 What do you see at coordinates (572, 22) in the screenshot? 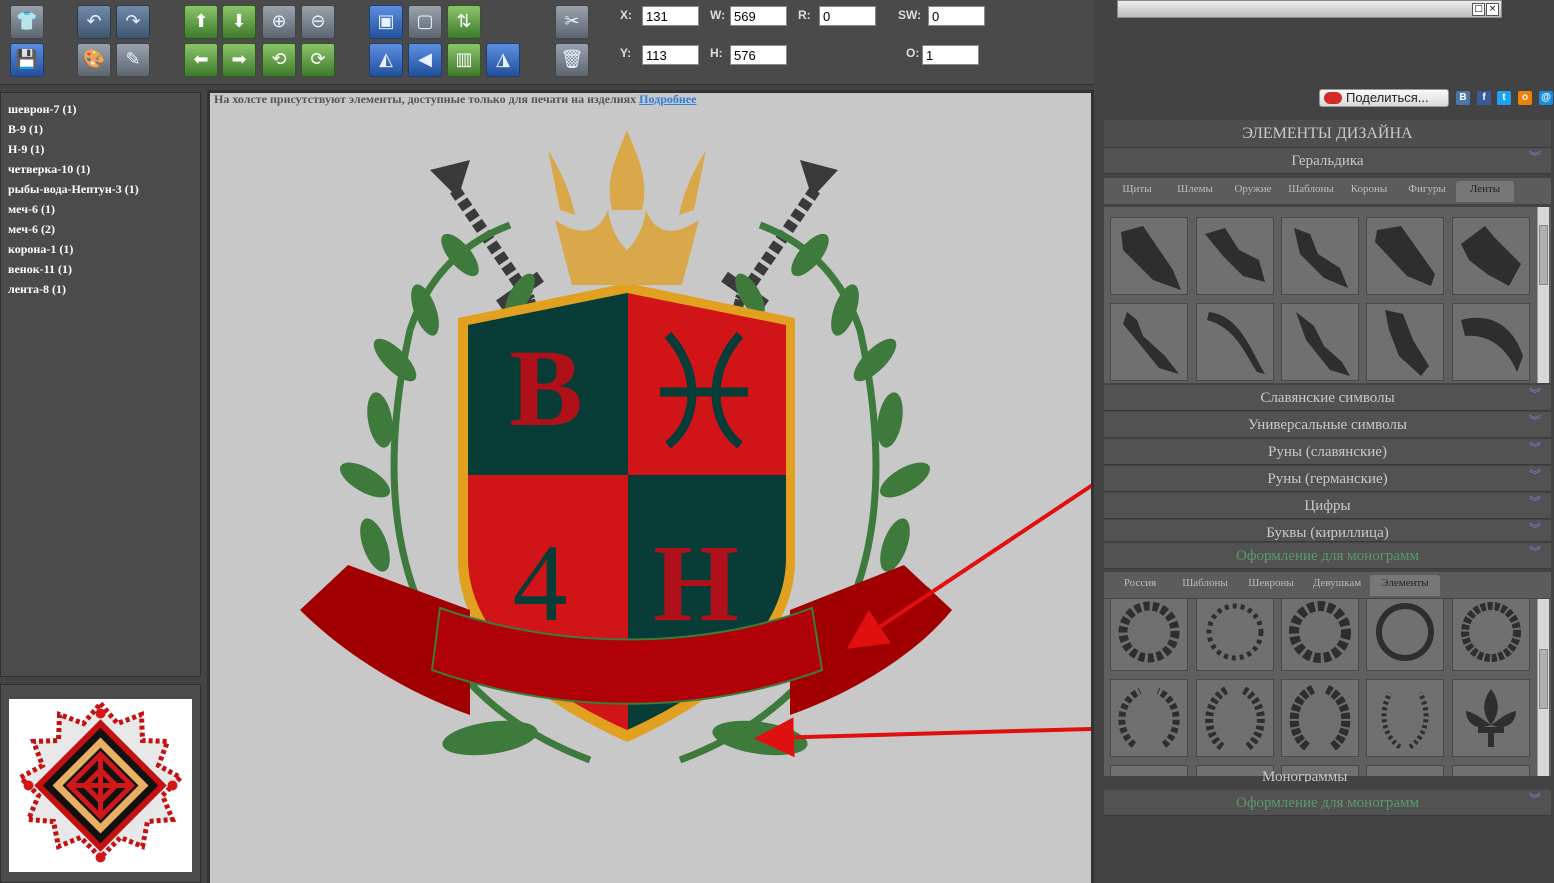
I see `tools-icon: ✂` at bounding box center [572, 22].